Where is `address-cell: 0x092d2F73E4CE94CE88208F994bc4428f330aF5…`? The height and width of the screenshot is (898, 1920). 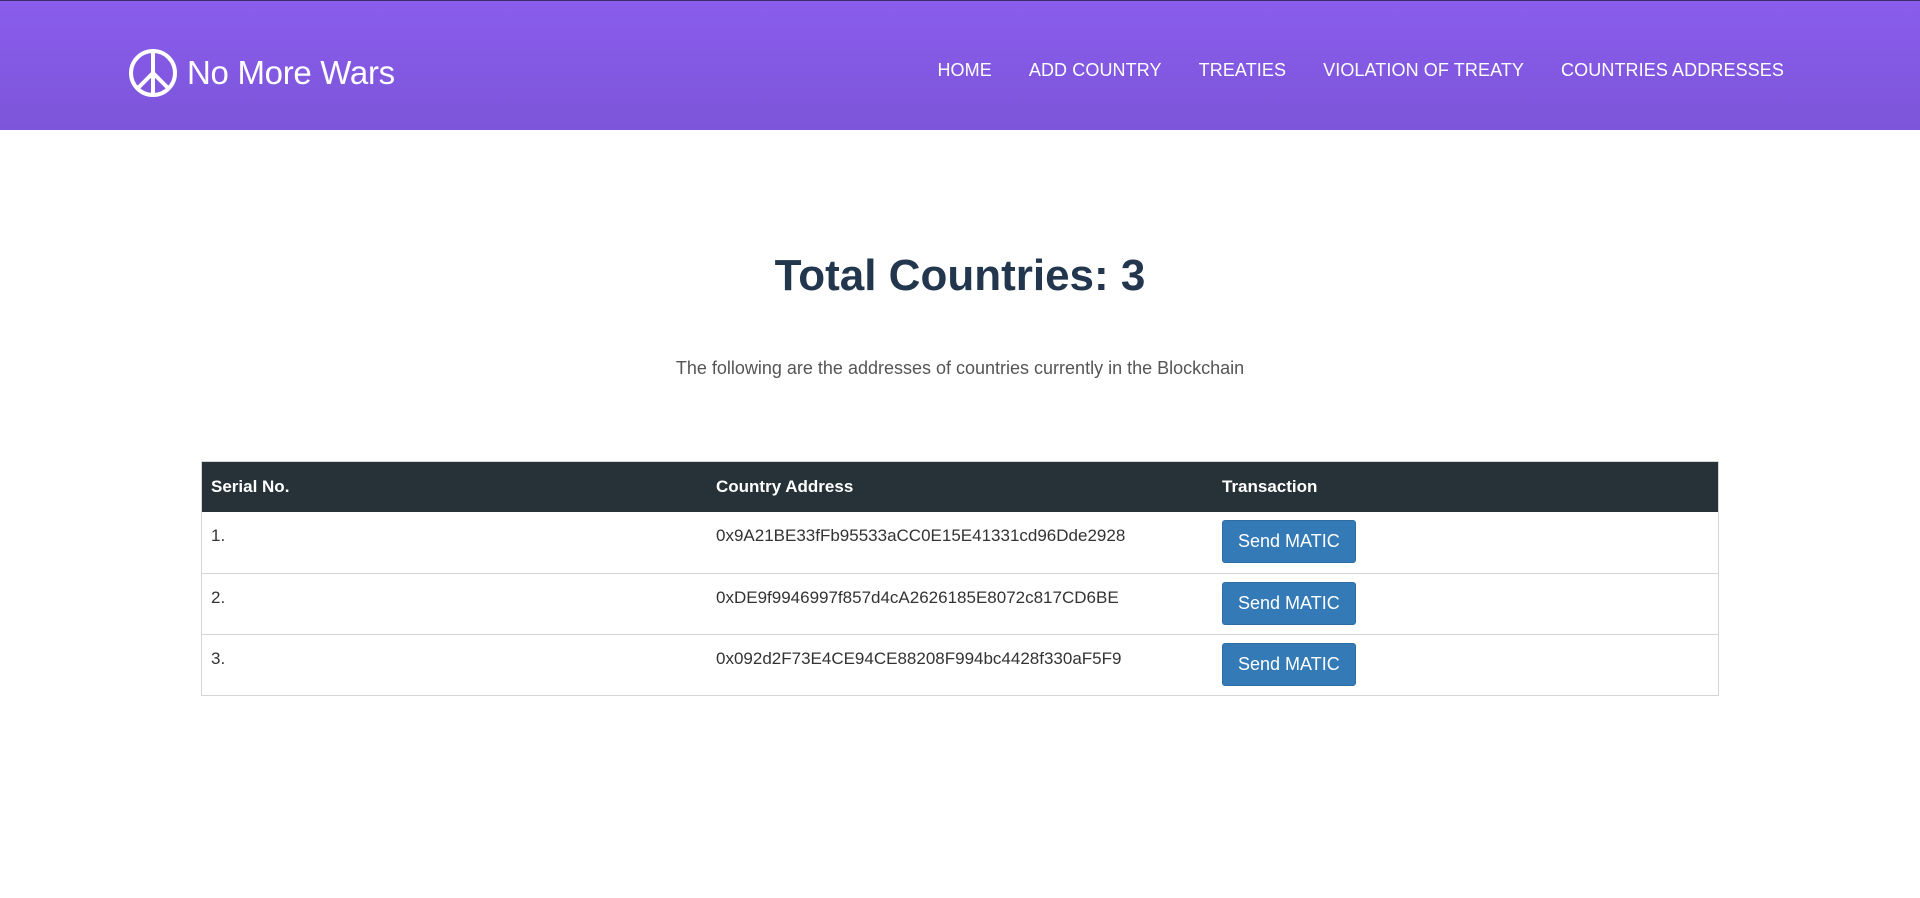
address-cell: 0x092d2F73E4CE94CE88208F994bc4428f330aF5… is located at coordinates (919, 658).